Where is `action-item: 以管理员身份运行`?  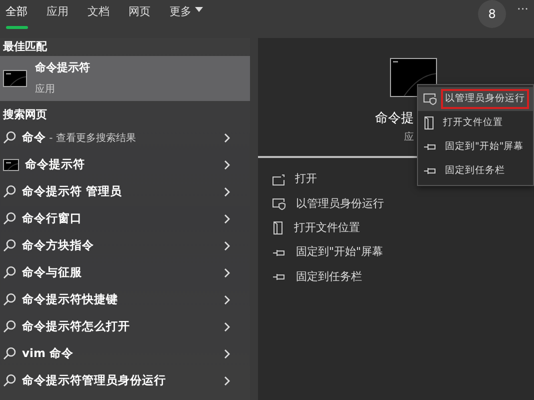
action-item: 以管理员身份运行 is located at coordinates (396, 204).